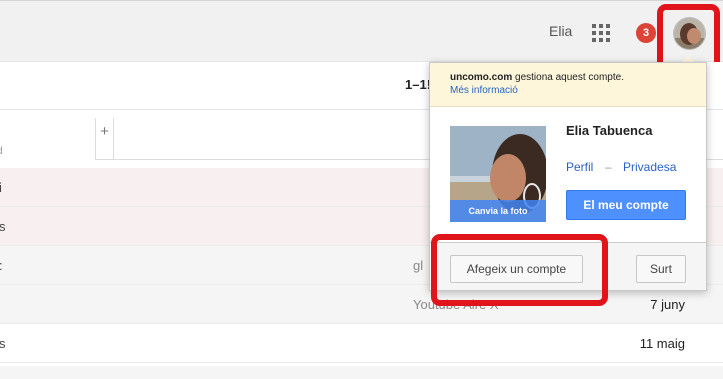 This screenshot has height=379, width=723. What do you see at coordinates (519, 270) in the screenshot?
I see `add-account-highlight-box` at bounding box center [519, 270].